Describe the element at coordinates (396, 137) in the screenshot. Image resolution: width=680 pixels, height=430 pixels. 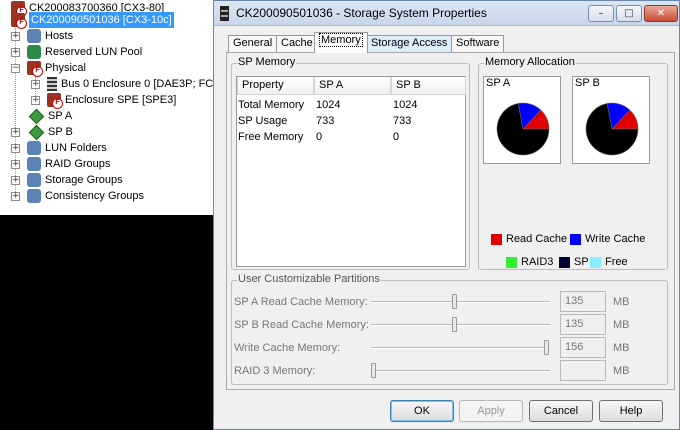
I see `table-cell: 0` at that location.